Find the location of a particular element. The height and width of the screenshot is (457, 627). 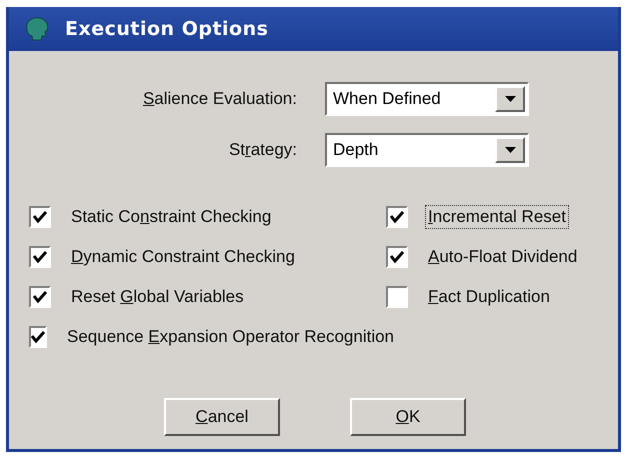

cancel-button: Cancel is located at coordinates (222, 417).